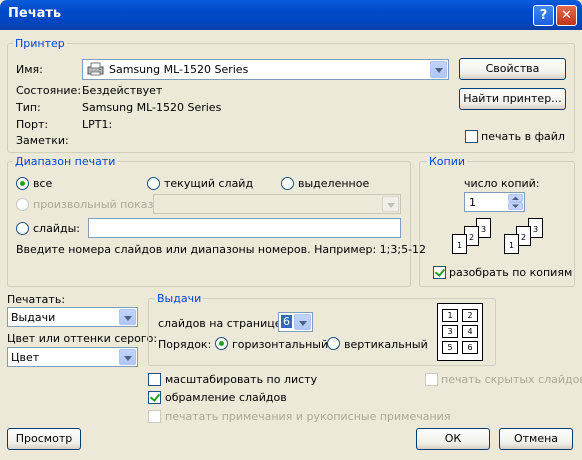 This screenshot has width=582, height=460. I want to click on range-selection-radio, so click(287, 183).